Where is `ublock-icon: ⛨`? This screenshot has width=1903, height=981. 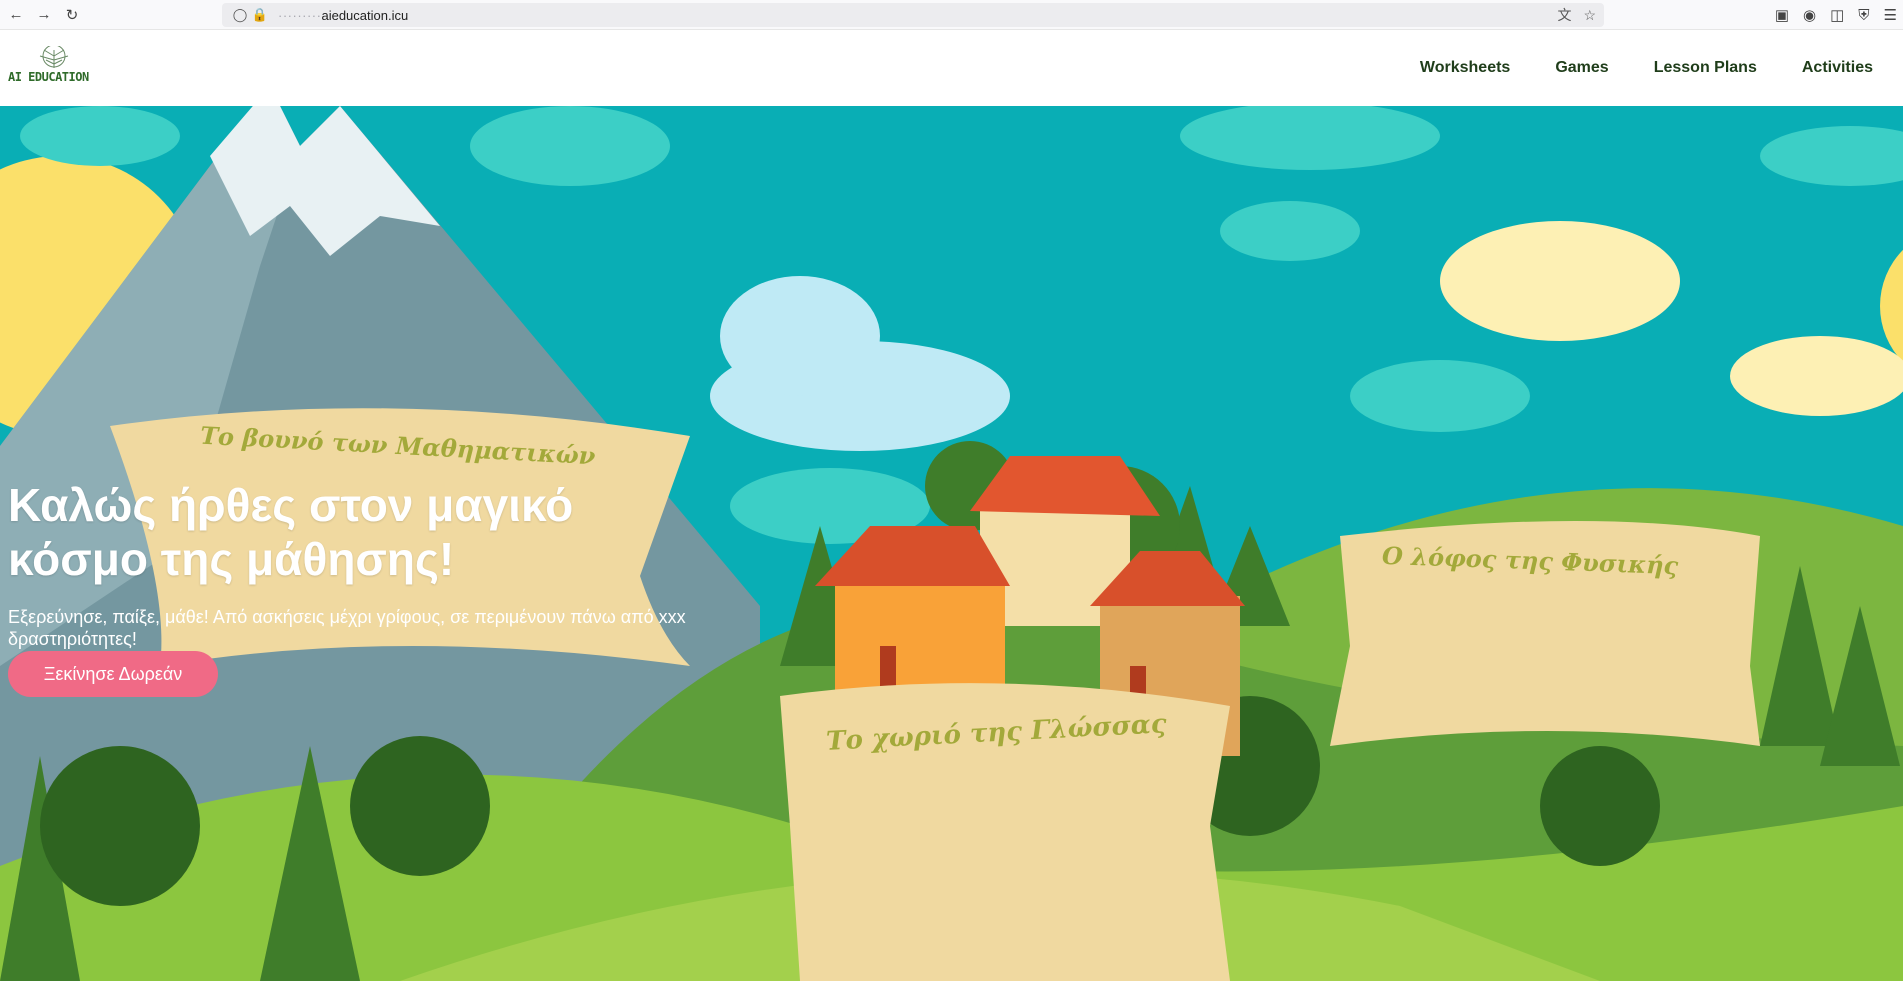
ublock-icon: ⛨ is located at coordinates (1863, 15).